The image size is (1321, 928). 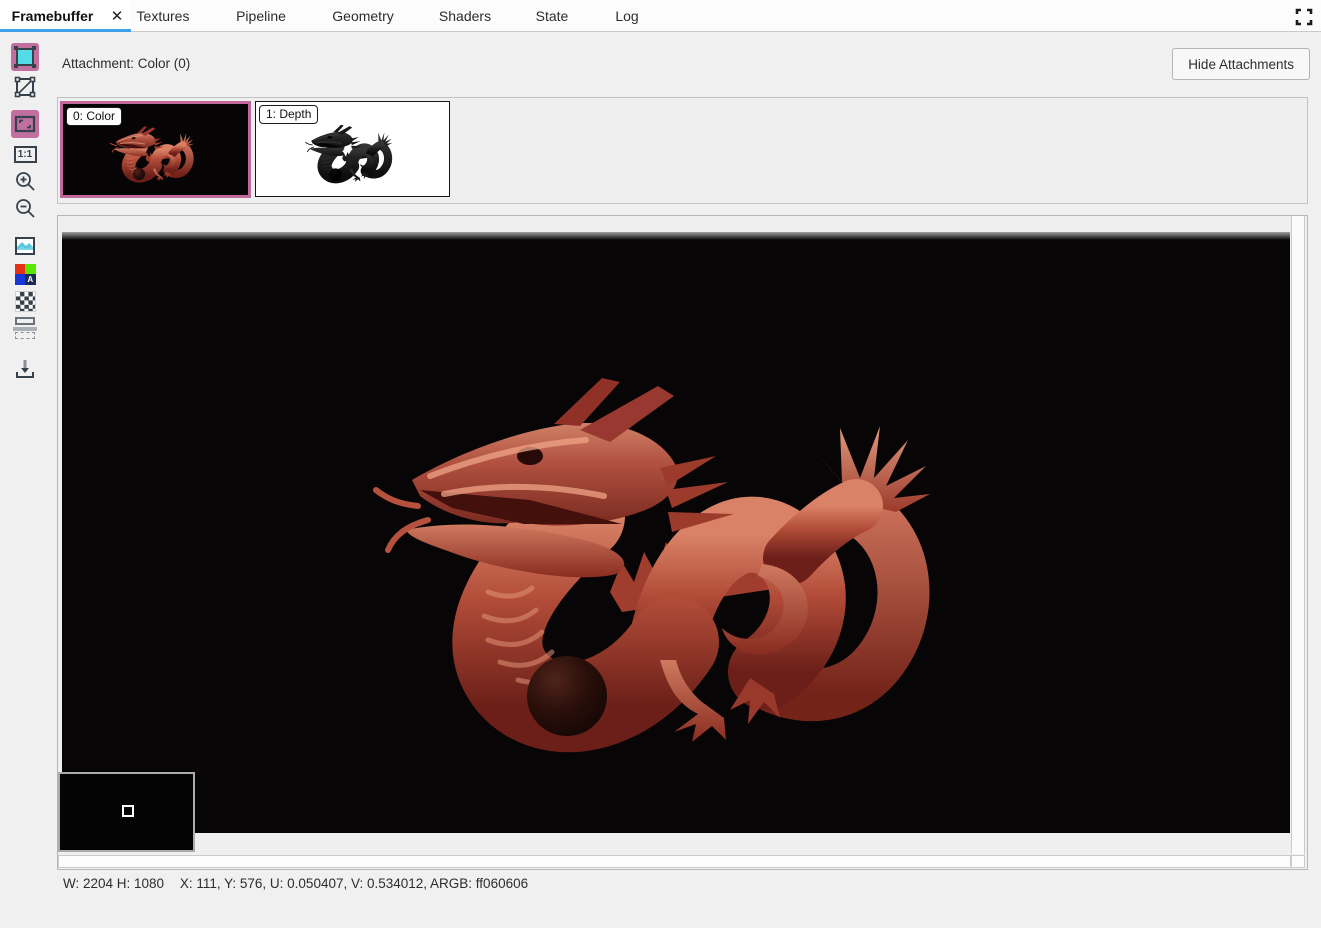 I want to click on tab-geometry: Geometry, so click(x=362, y=15).